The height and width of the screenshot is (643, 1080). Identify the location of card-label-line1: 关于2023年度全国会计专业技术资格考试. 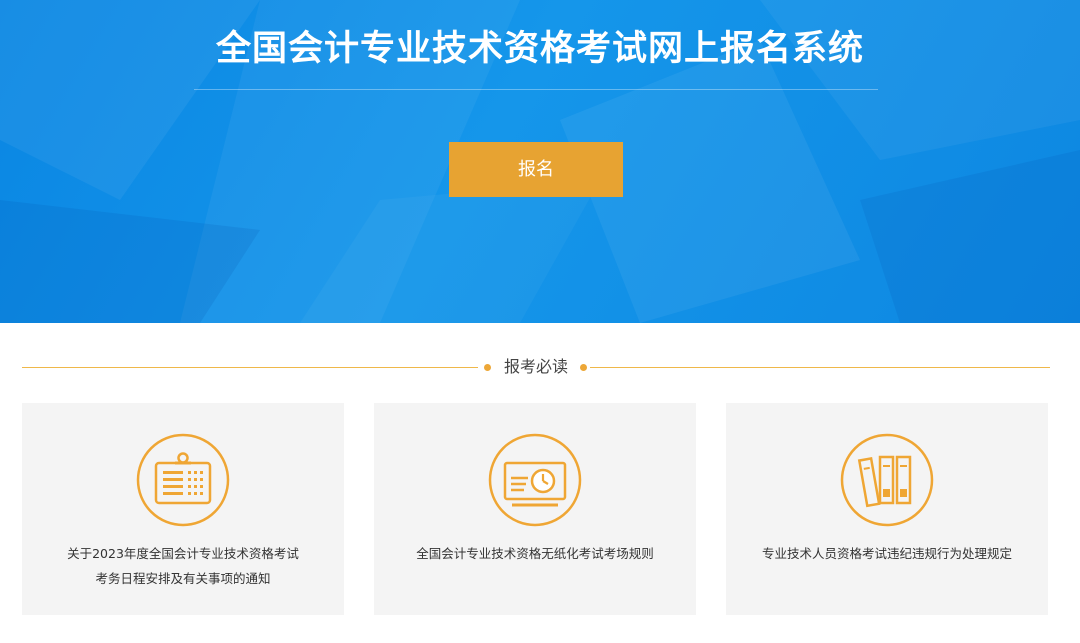
(183, 553).